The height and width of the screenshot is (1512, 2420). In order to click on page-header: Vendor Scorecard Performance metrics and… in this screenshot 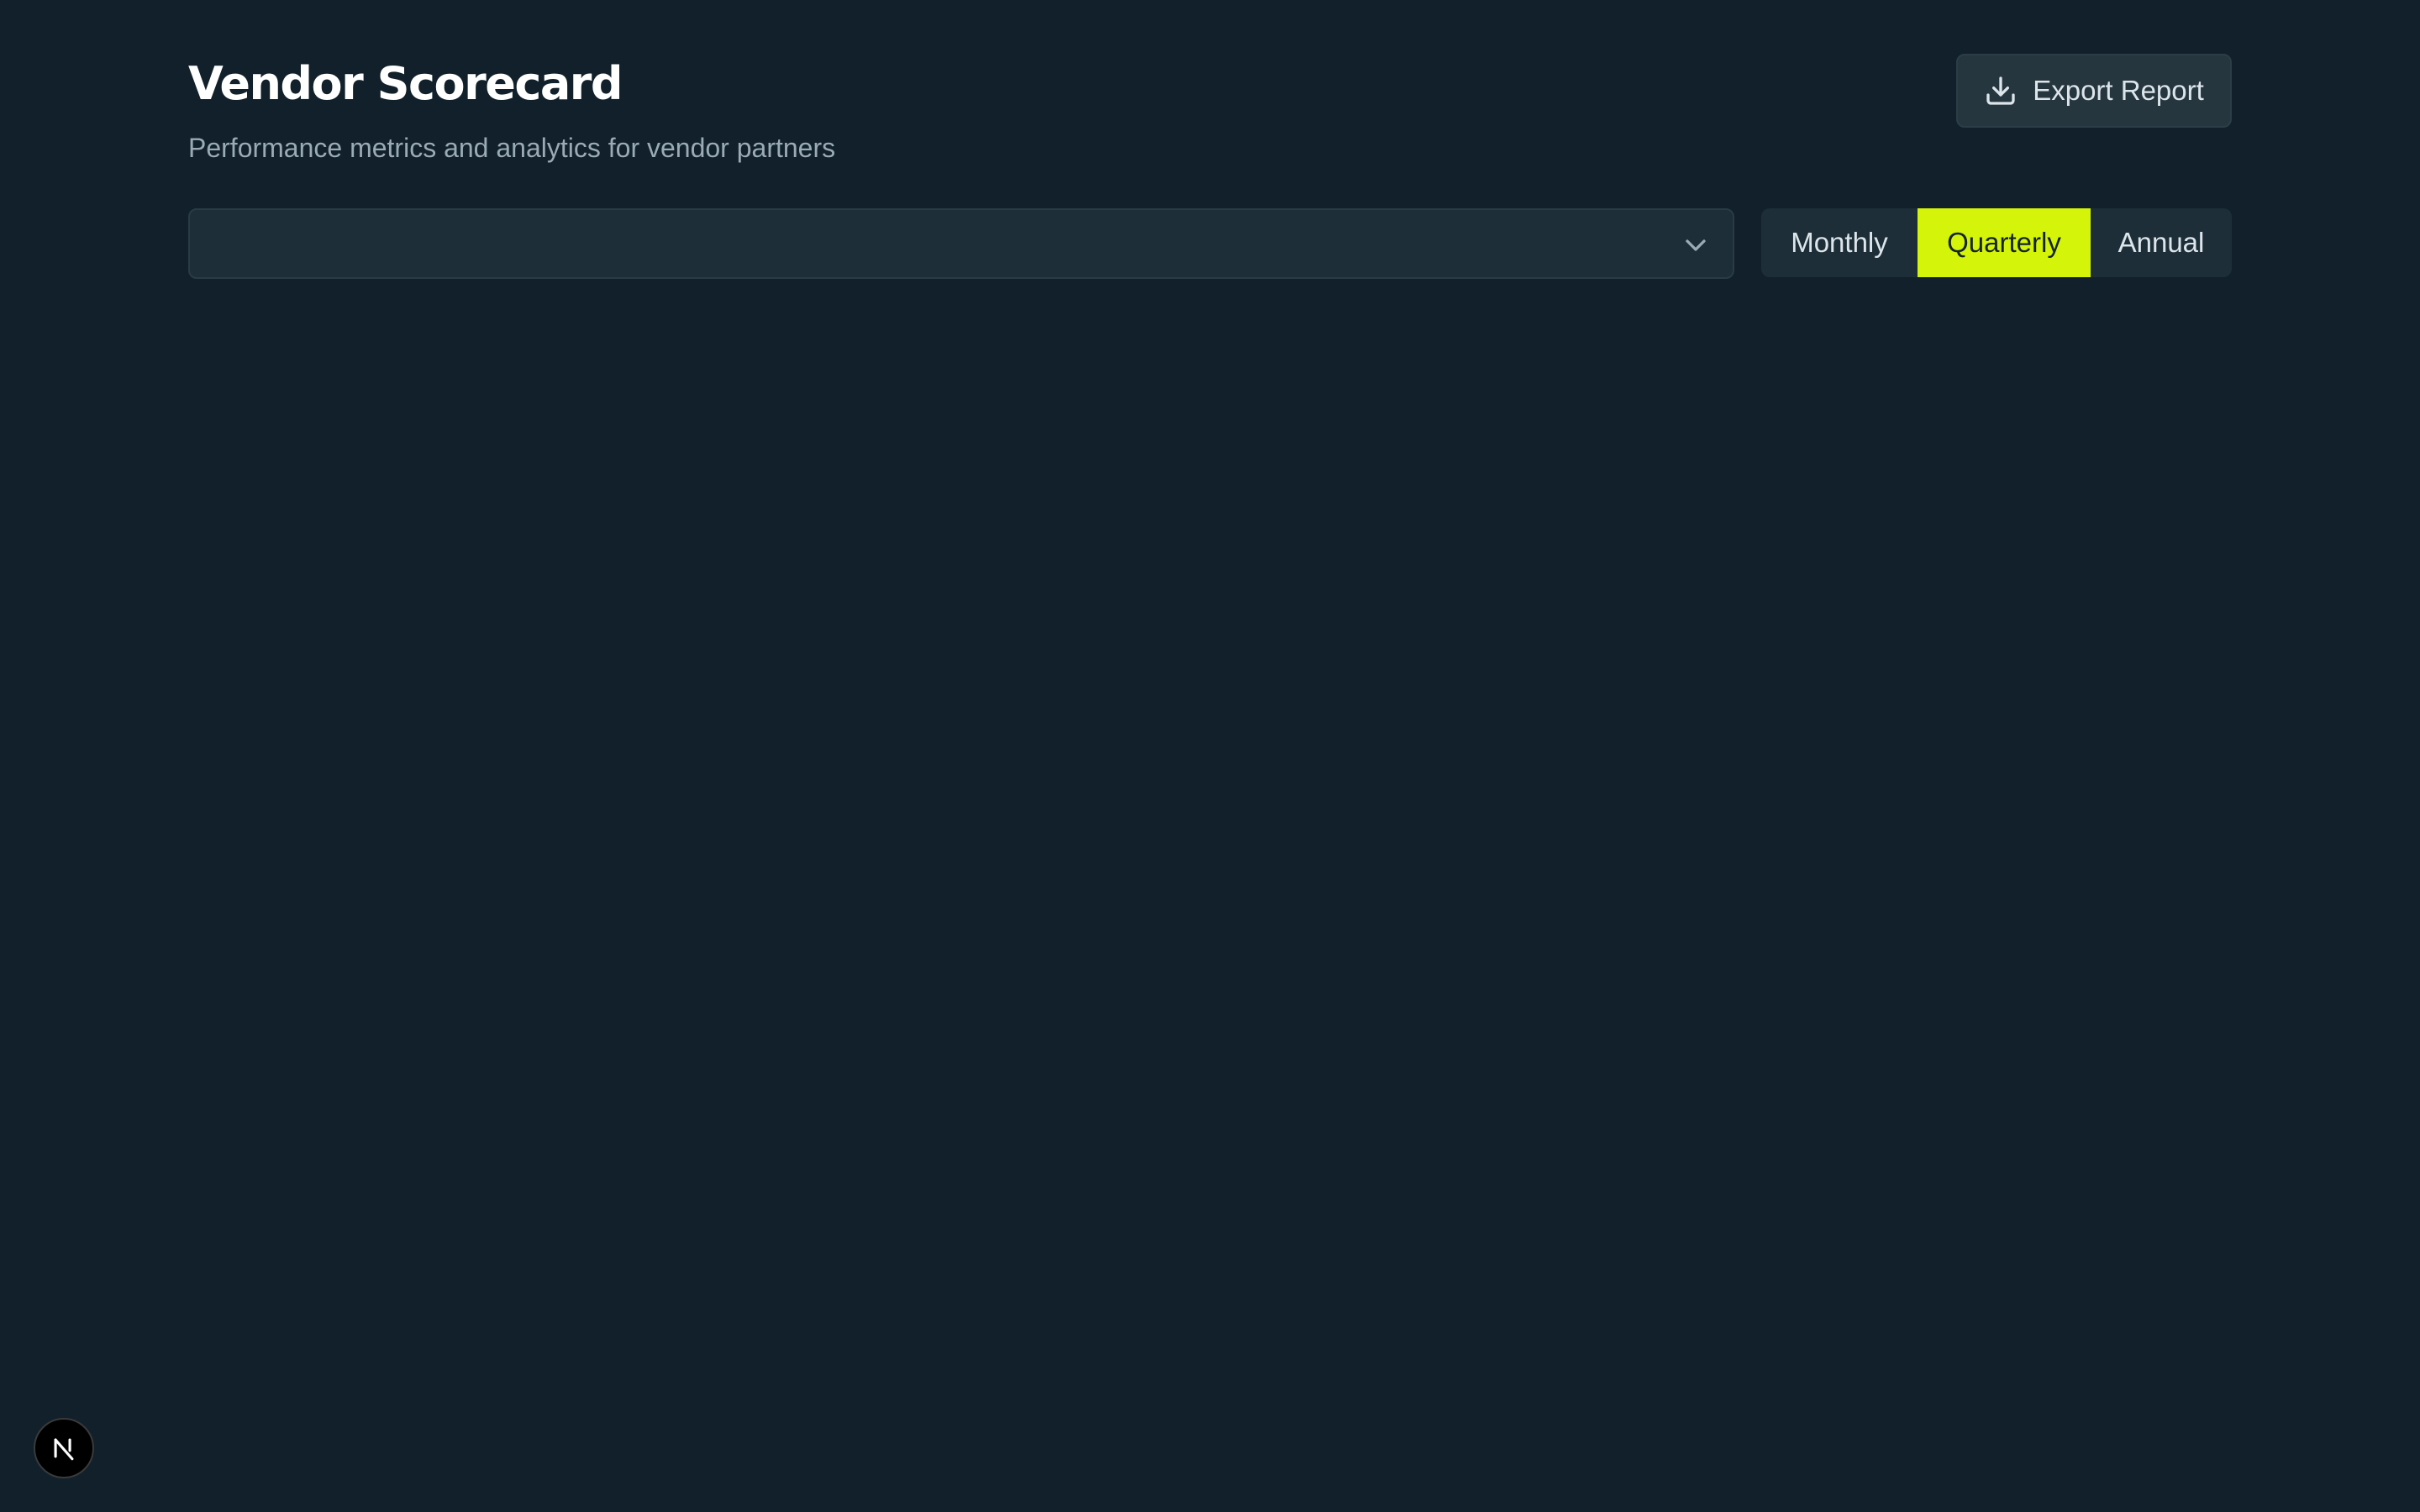, I will do `click(1210, 117)`.